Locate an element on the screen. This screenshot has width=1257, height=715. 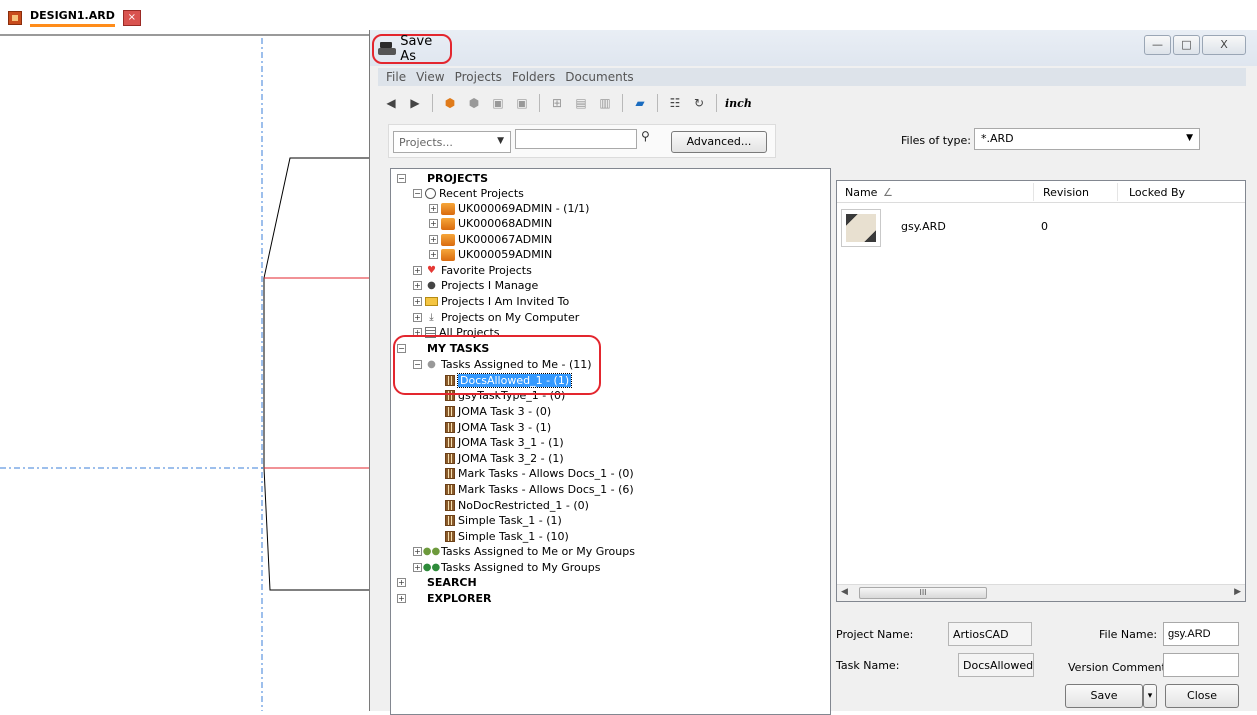
tree-node-projects-i-manage: + ● Projects I Manage is located at coordinates (475, 285).